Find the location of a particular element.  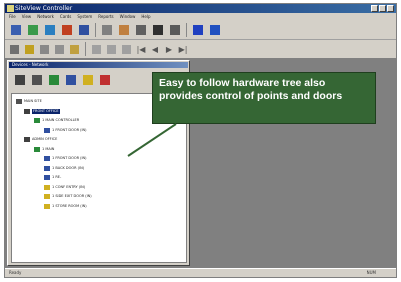

list-icon is located at coordinates (44, 49).